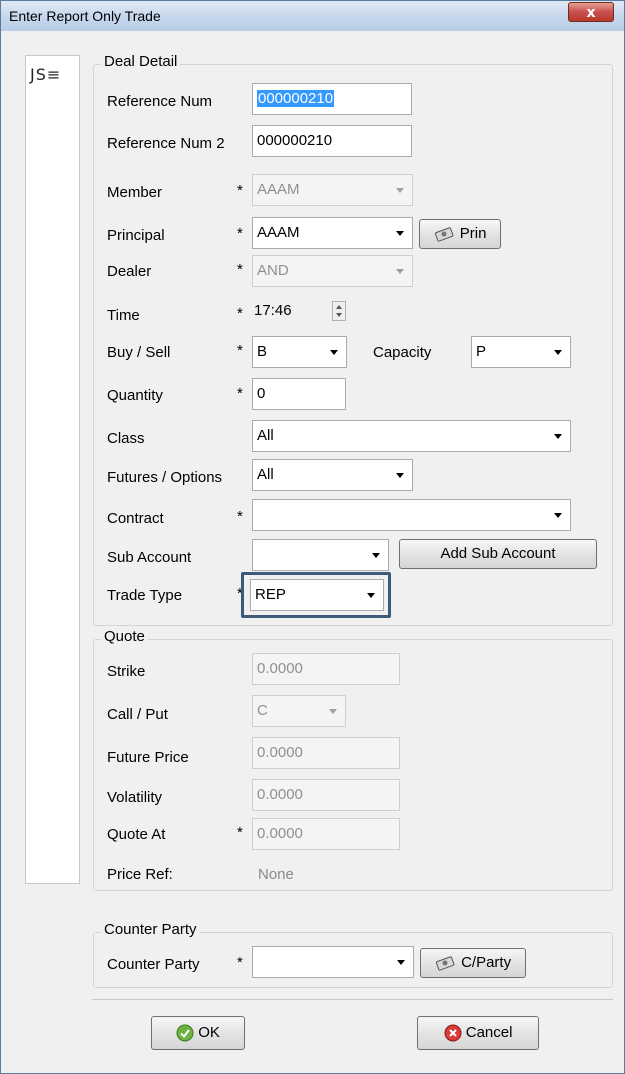 The height and width of the screenshot is (1074, 625). What do you see at coordinates (240, 269) in the screenshot?
I see `dealer-required: *` at bounding box center [240, 269].